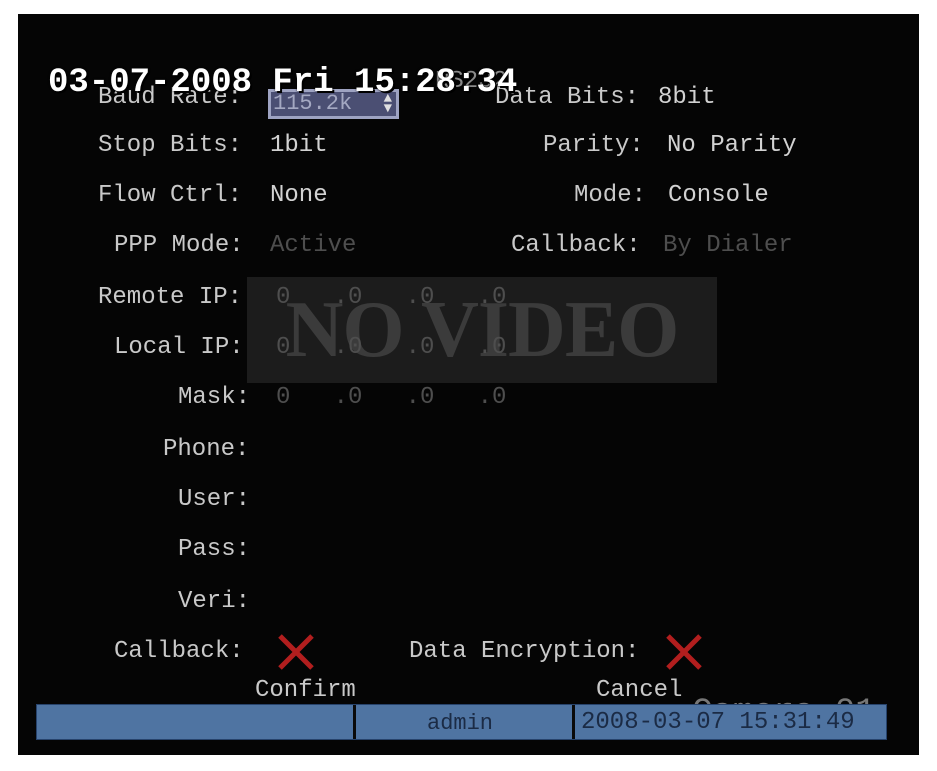 The width and height of the screenshot is (937, 771). I want to click on mode-value: Console, so click(718, 195).